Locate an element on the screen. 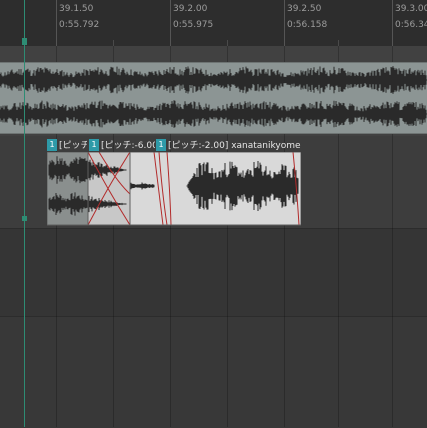 This screenshot has width=427, height=428. vocal-clips-waveform is located at coordinates (174, 189).